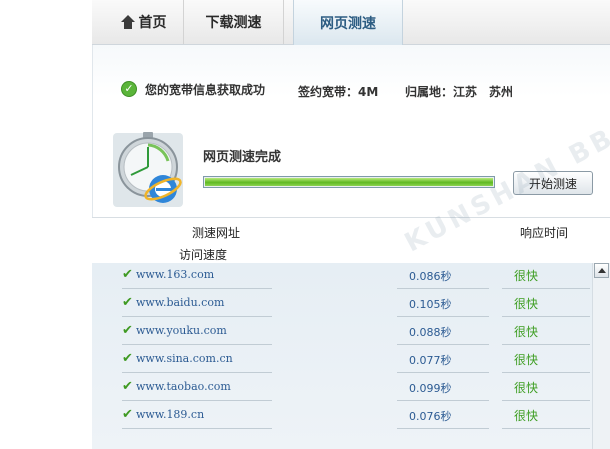  What do you see at coordinates (342, 417) in the screenshot?
I see `table-row: ✔ www.189.cn 0.076秒 很快` at bounding box center [342, 417].